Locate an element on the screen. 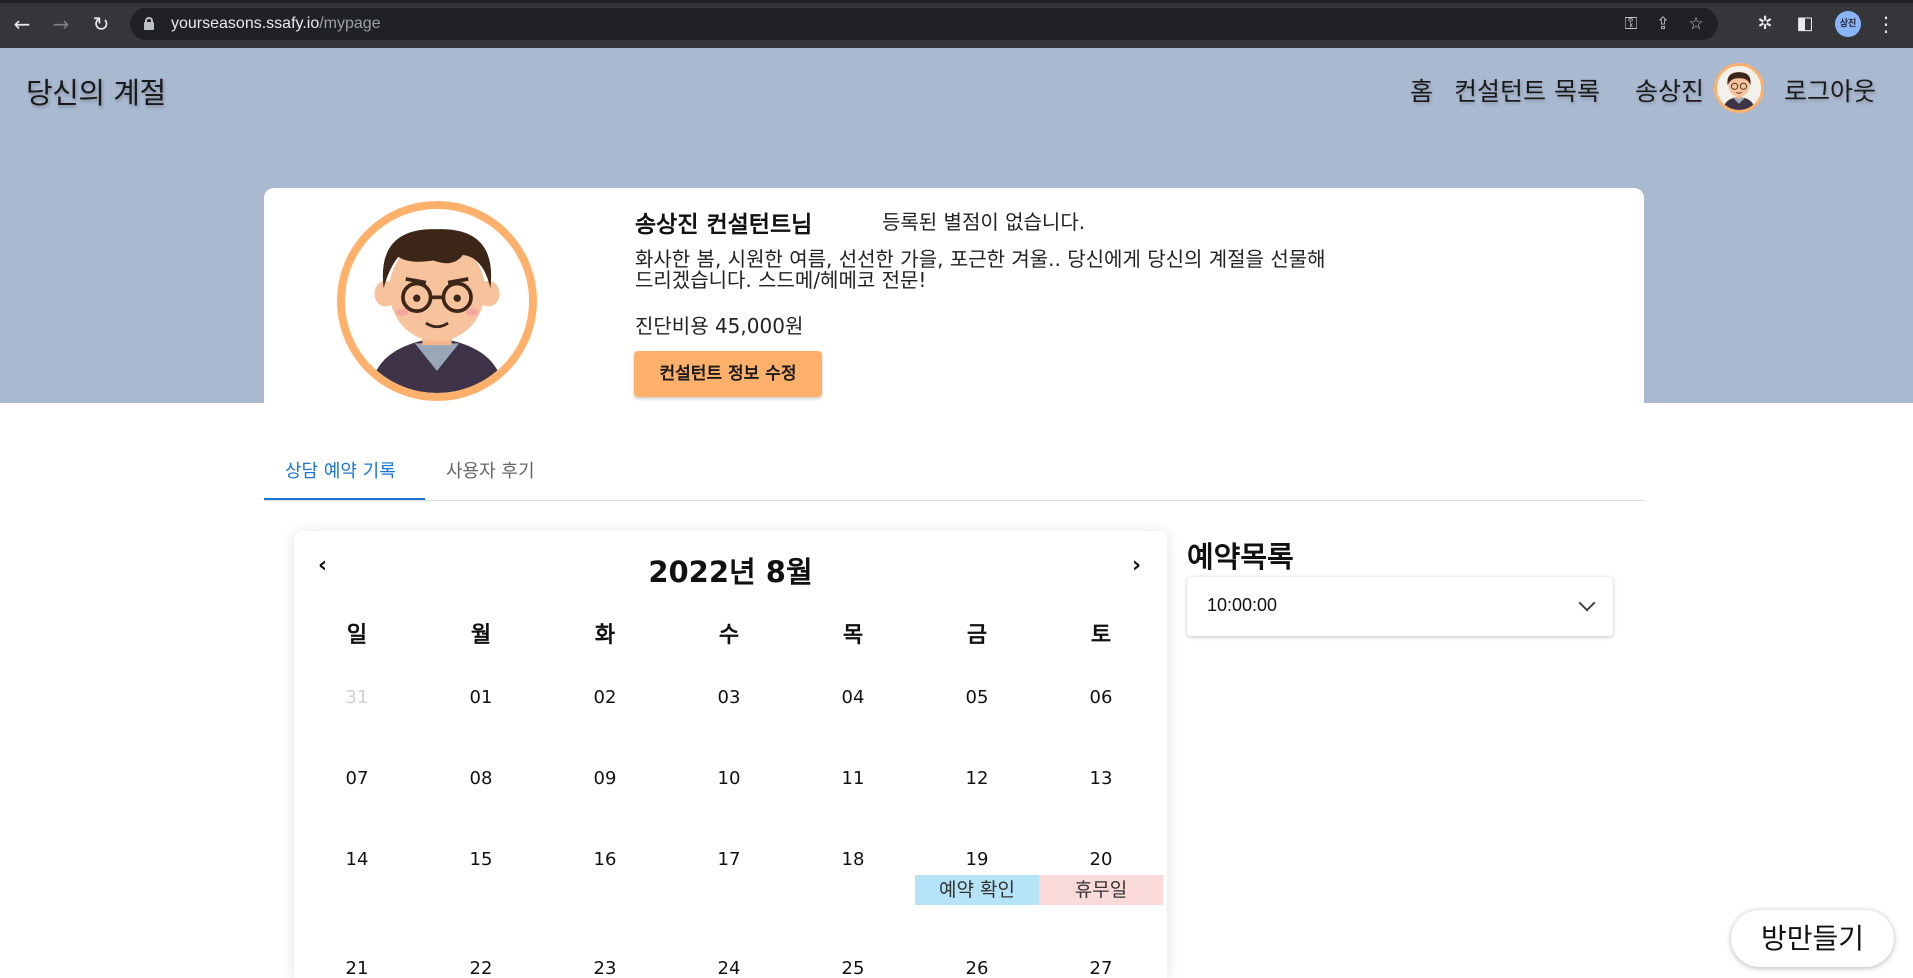 This screenshot has height=978, width=1913. selected-time: 10:00:00 is located at coordinates (1242, 605).